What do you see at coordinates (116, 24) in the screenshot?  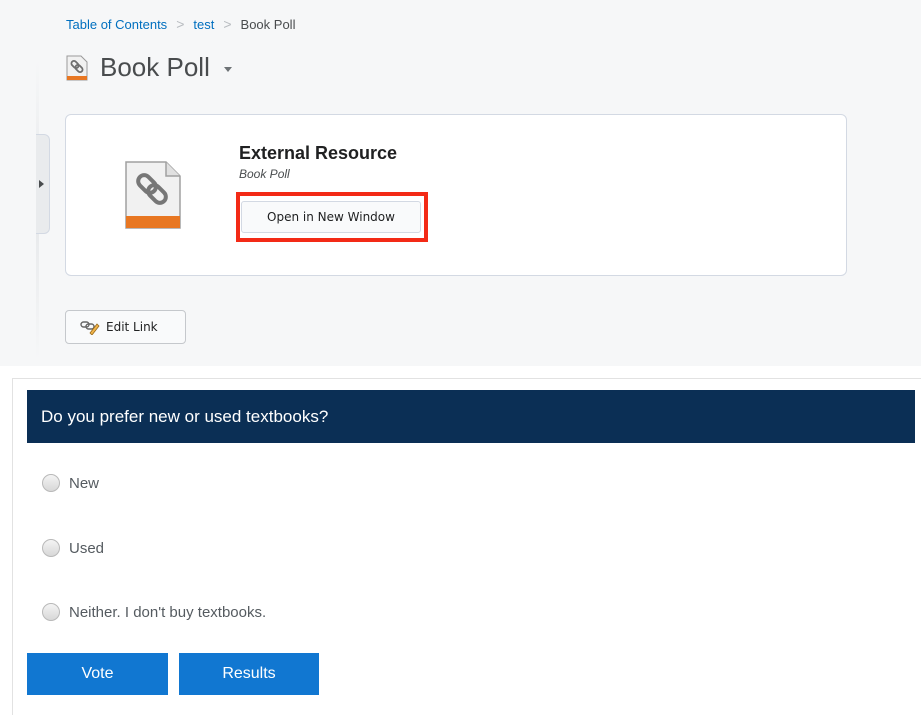 I see `breadcrumb-table-of-contents: Table of Contents` at bounding box center [116, 24].